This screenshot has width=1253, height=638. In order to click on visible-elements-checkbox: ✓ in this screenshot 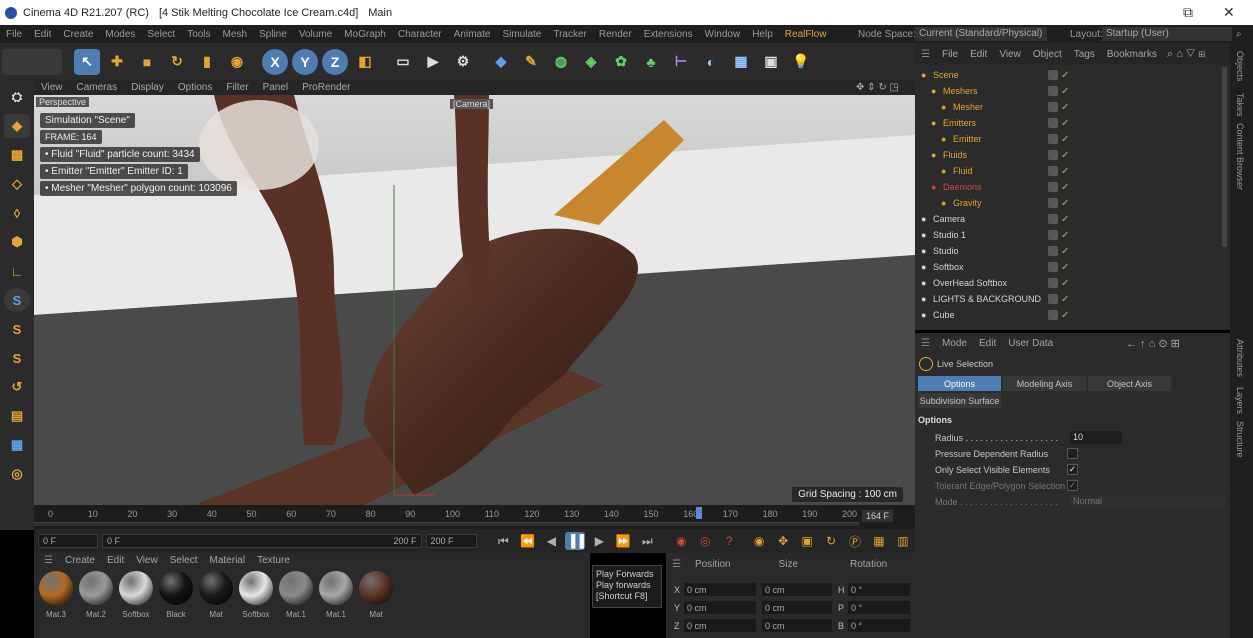, I will do `click(1072, 469)`.